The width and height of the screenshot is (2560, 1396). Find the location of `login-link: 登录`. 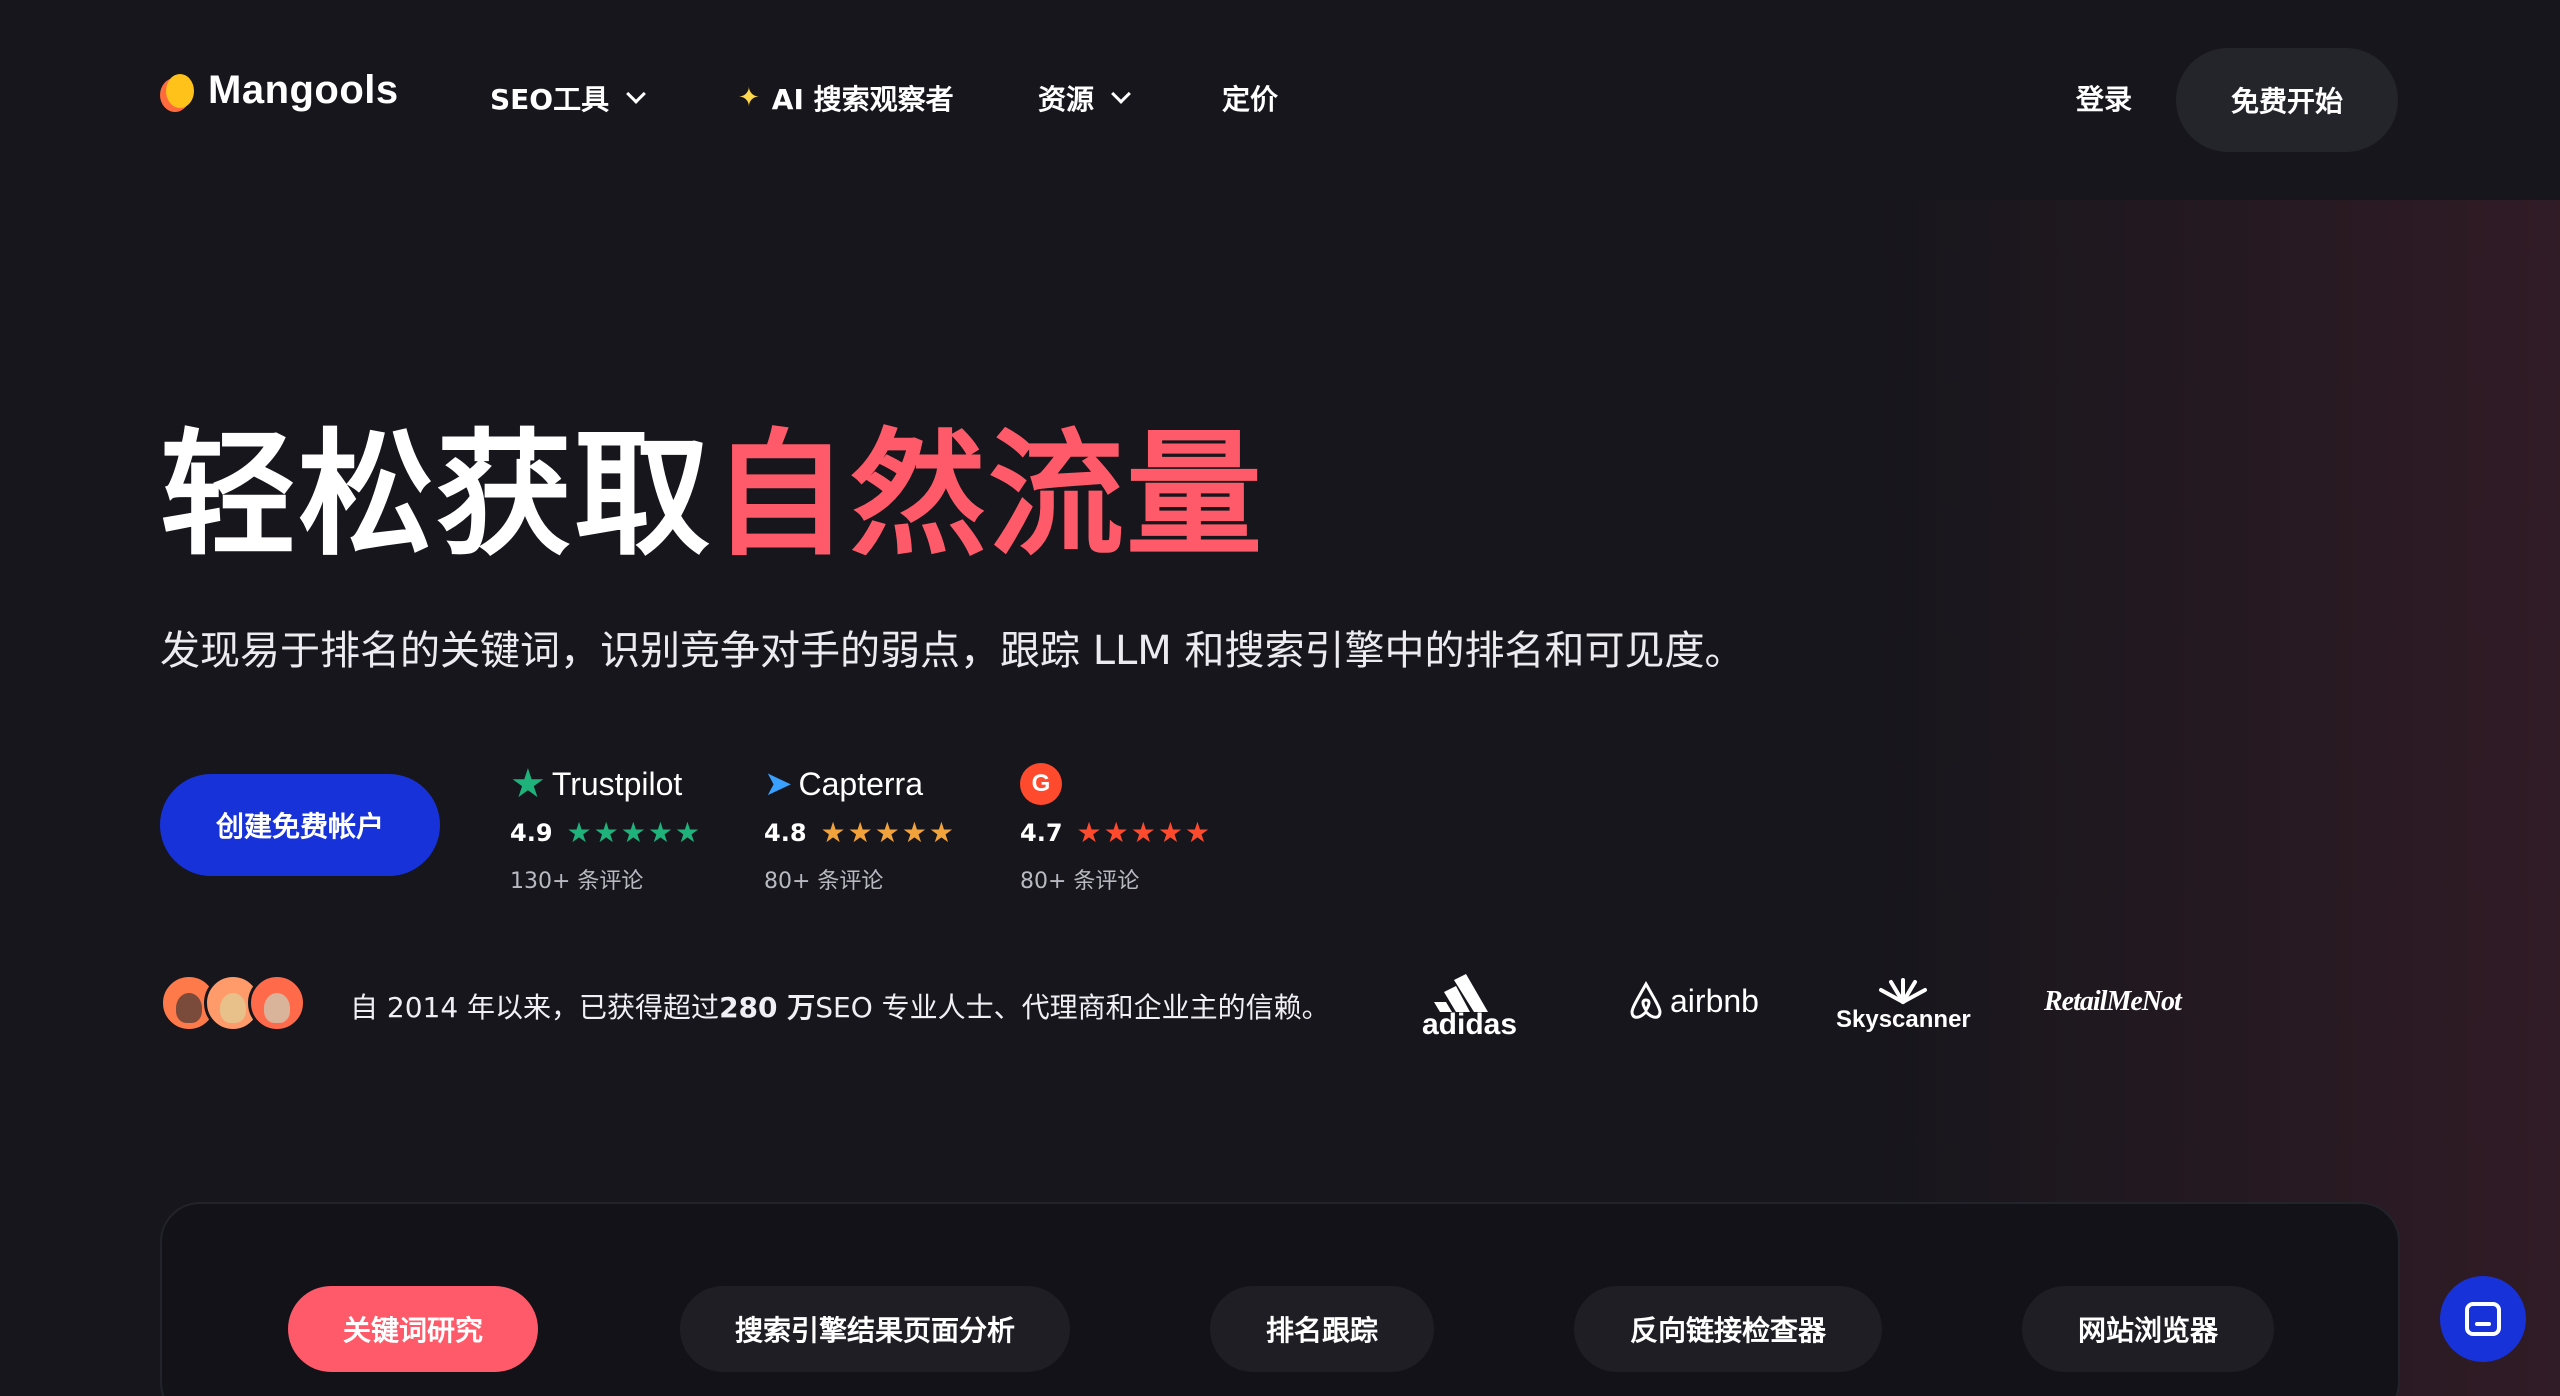

login-link: 登录 is located at coordinates (2104, 98).